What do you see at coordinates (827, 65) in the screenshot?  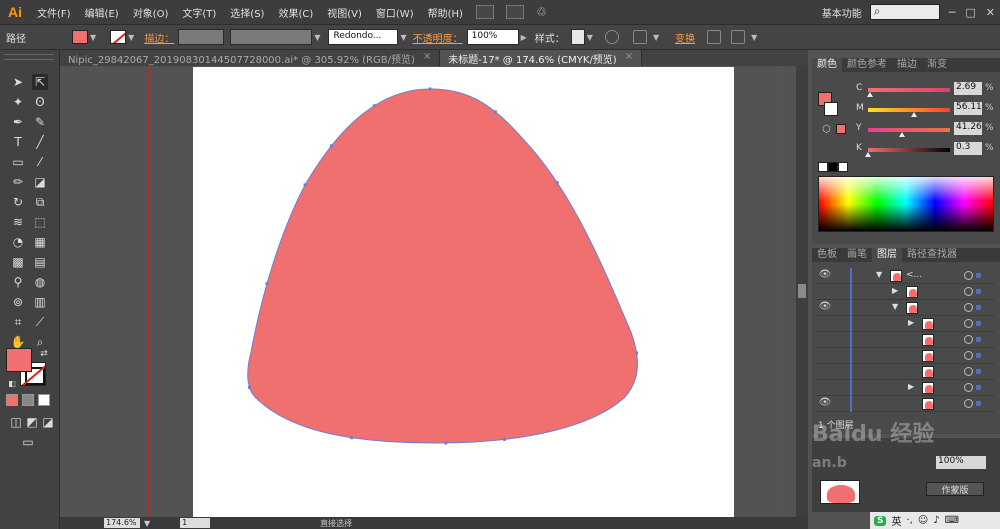 I see `tab-color-0: 颜色` at bounding box center [827, 65].